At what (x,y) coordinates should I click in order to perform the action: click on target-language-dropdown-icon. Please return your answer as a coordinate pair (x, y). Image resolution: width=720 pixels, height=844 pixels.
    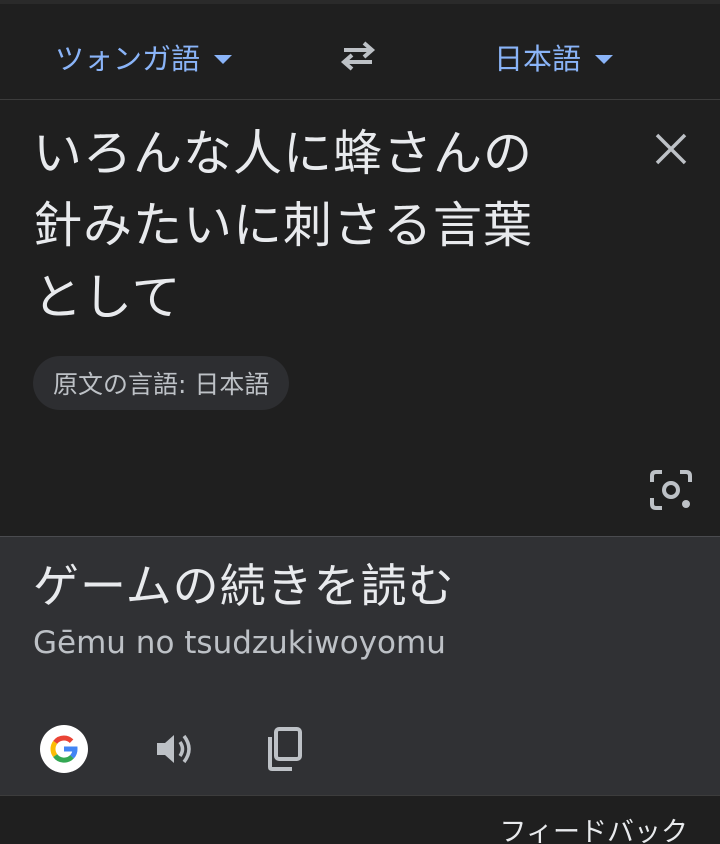
    Looking at the image, I should click on (604, 59).